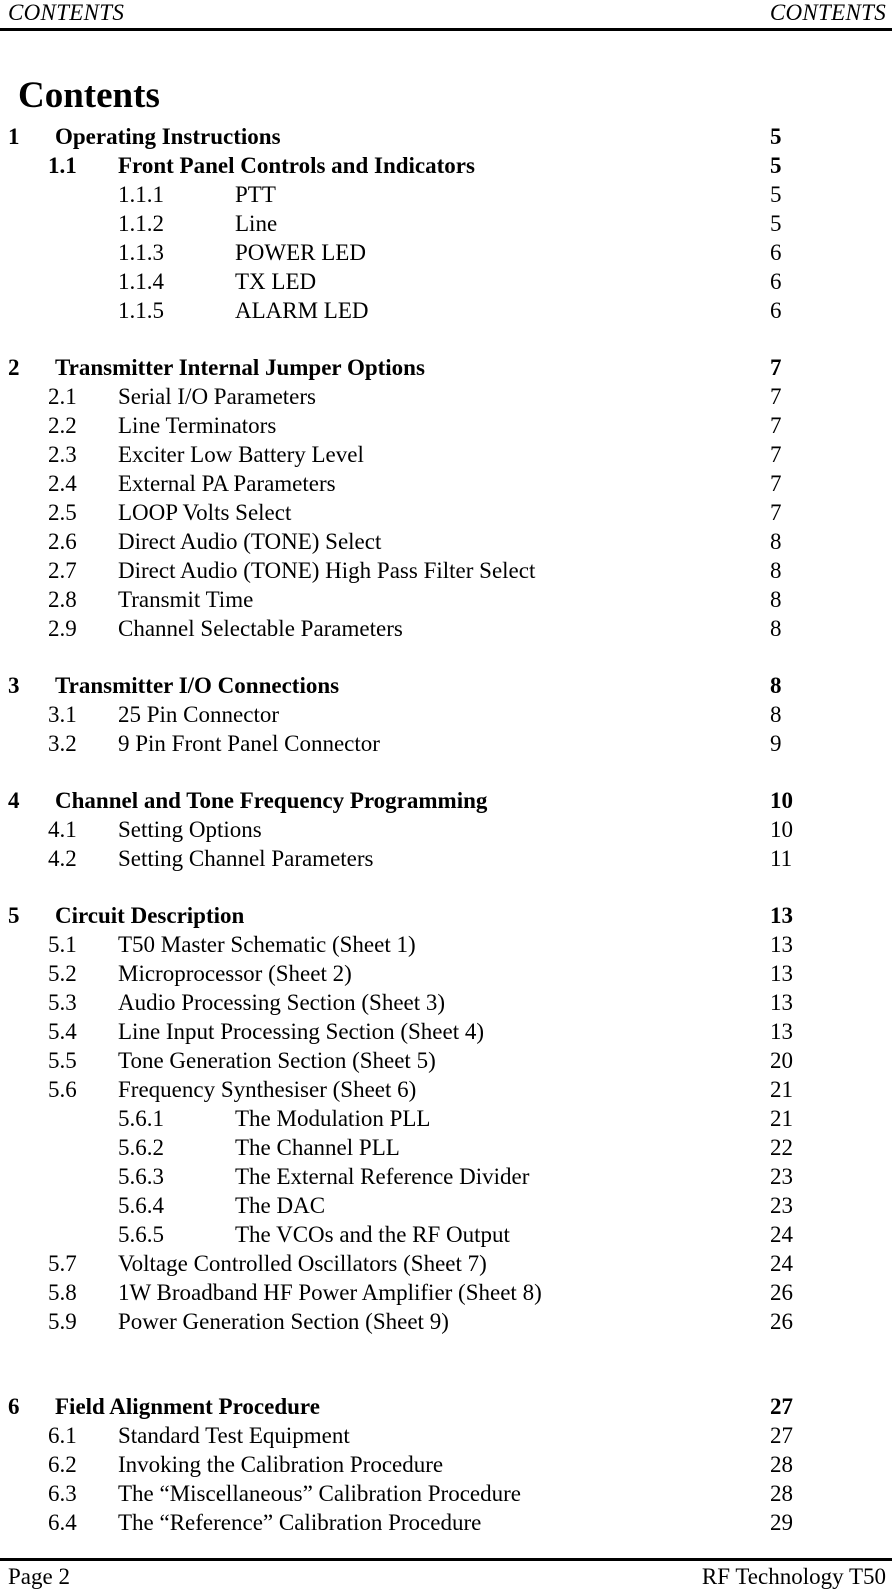 The width and height of the screenshot is (892, 1596). What do you see at coordinates (62, 829) in the screenshot?
I see `toc-entry-number: 4.1` at bounding box center [62, 829].